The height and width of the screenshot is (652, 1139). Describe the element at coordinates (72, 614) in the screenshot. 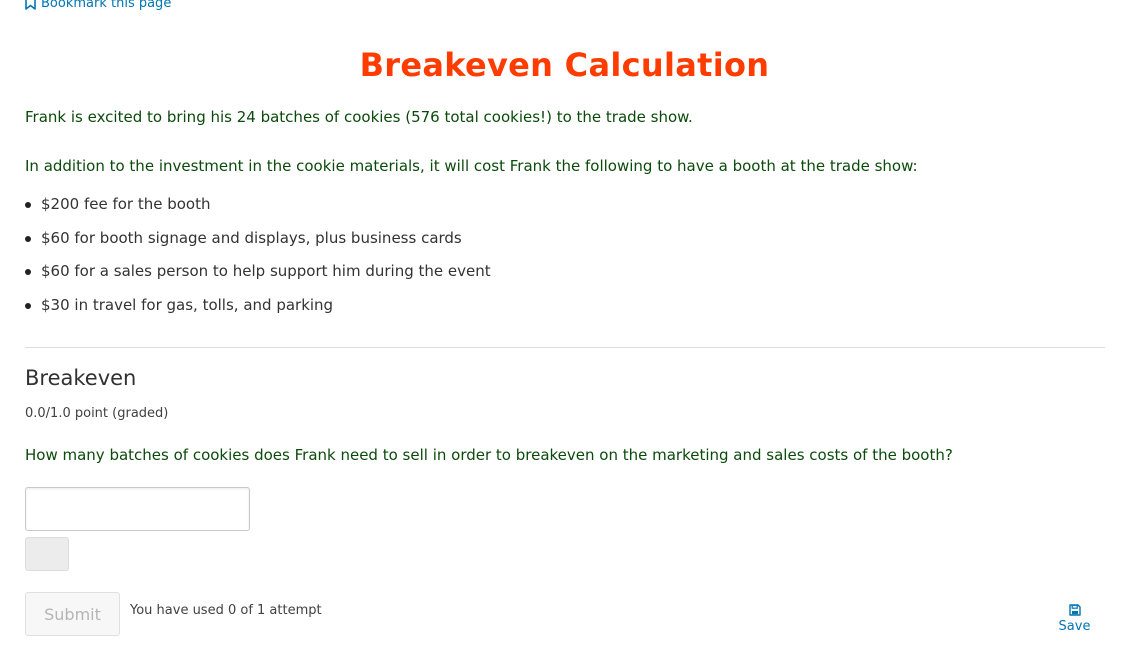

I see `submit-button: Submit` at that location.